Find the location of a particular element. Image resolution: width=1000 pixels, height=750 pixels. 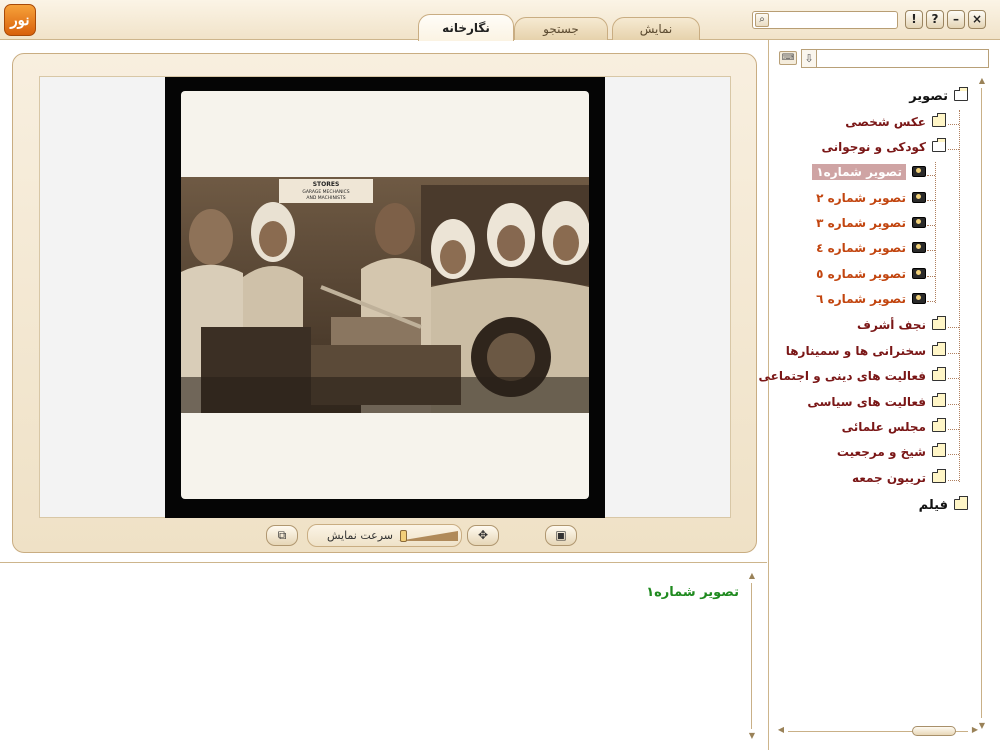

tree-folder-friday-tribune: تریبون جمعه is located at coordinates (899, 480).